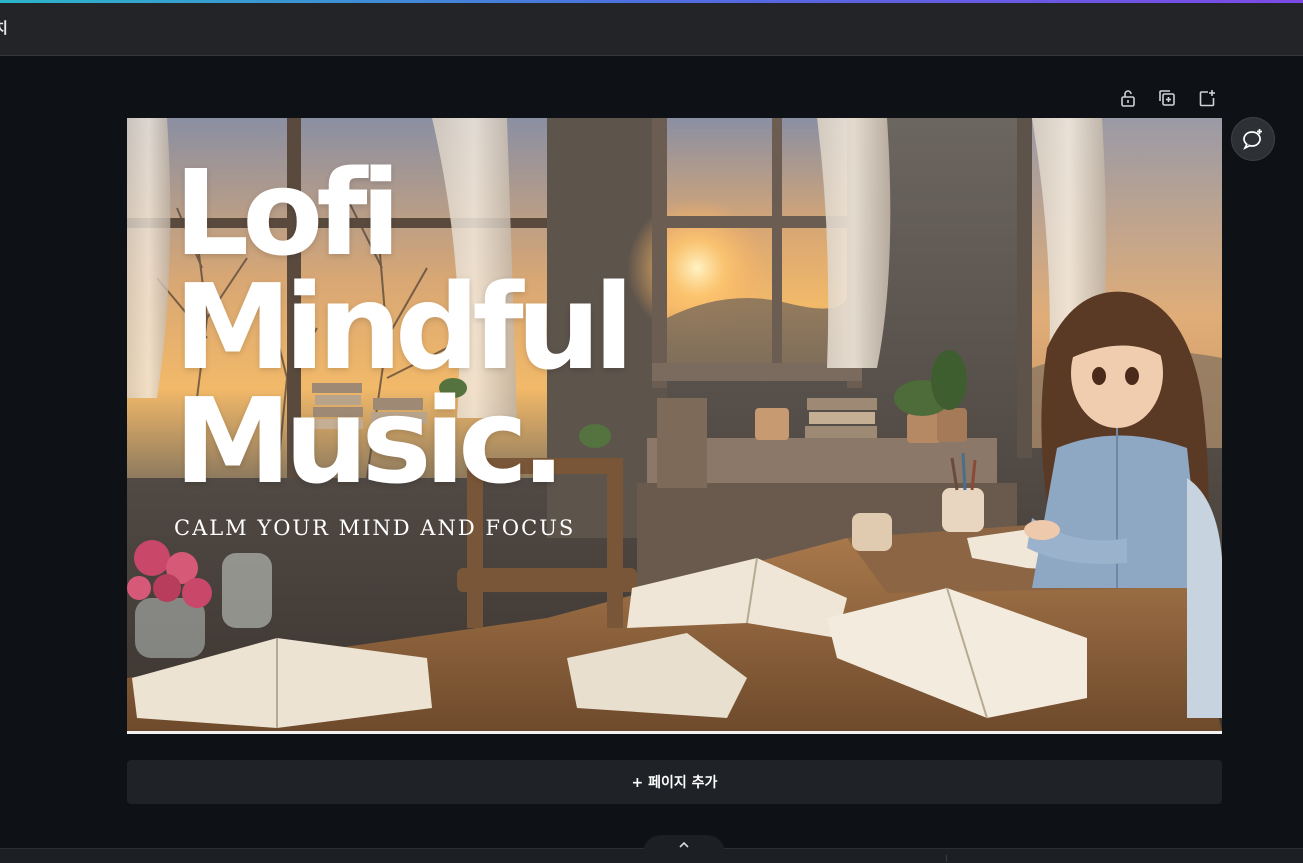 This screenshot has width=1303, height=863. Describe the element at coordinates (1207, 98) in the screenshot. I see `add-page-icon` at that location.